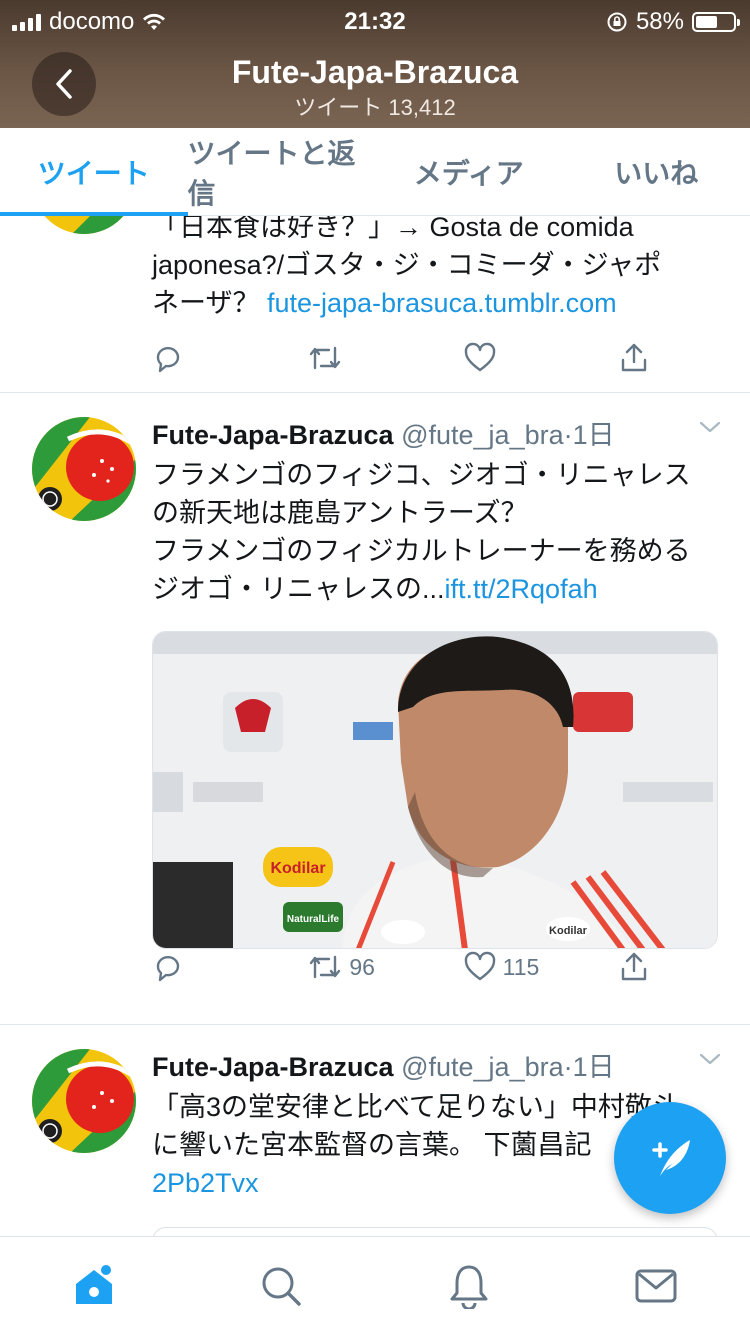  Describe the element at coordinates (442, 303) in the screenshot. I see `tweet-link: fute-japa-brasuca.tumblr.com` at that location.